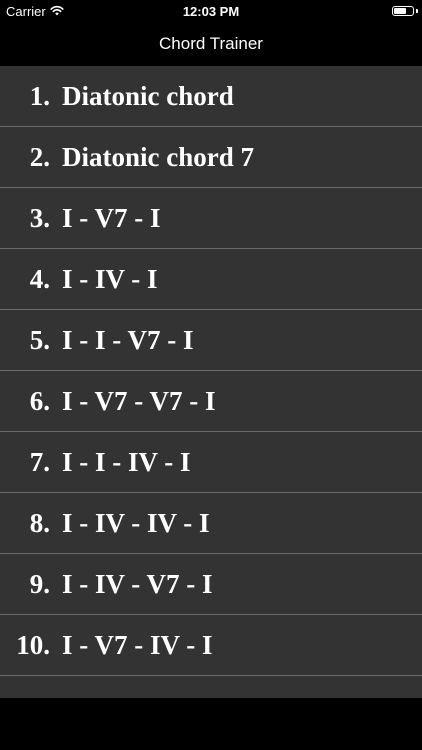  Describe the element at coordinates (403, 11) in the screenshot. I see `battery-icon` at that location.